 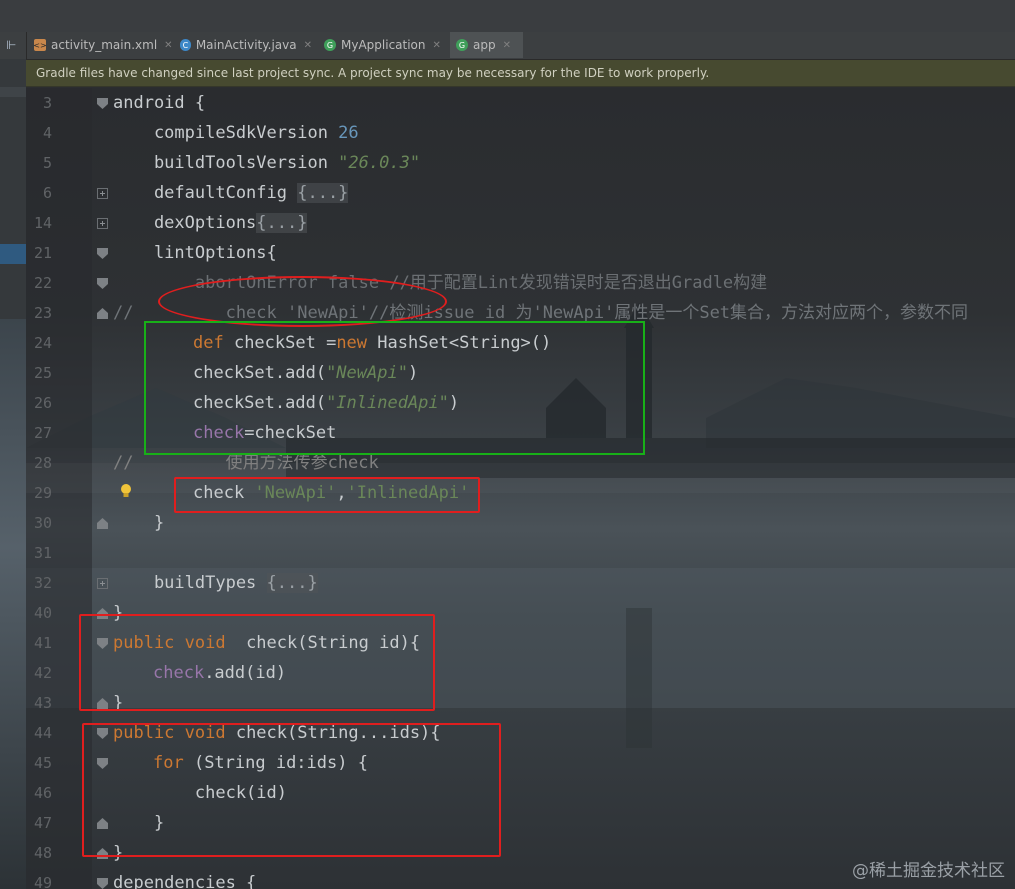 What do you see at coordinates (266, 163) in the screenshot?
I see `code-line: buildToolsVersion "26.0.3"` at bounding box center [266, 163].